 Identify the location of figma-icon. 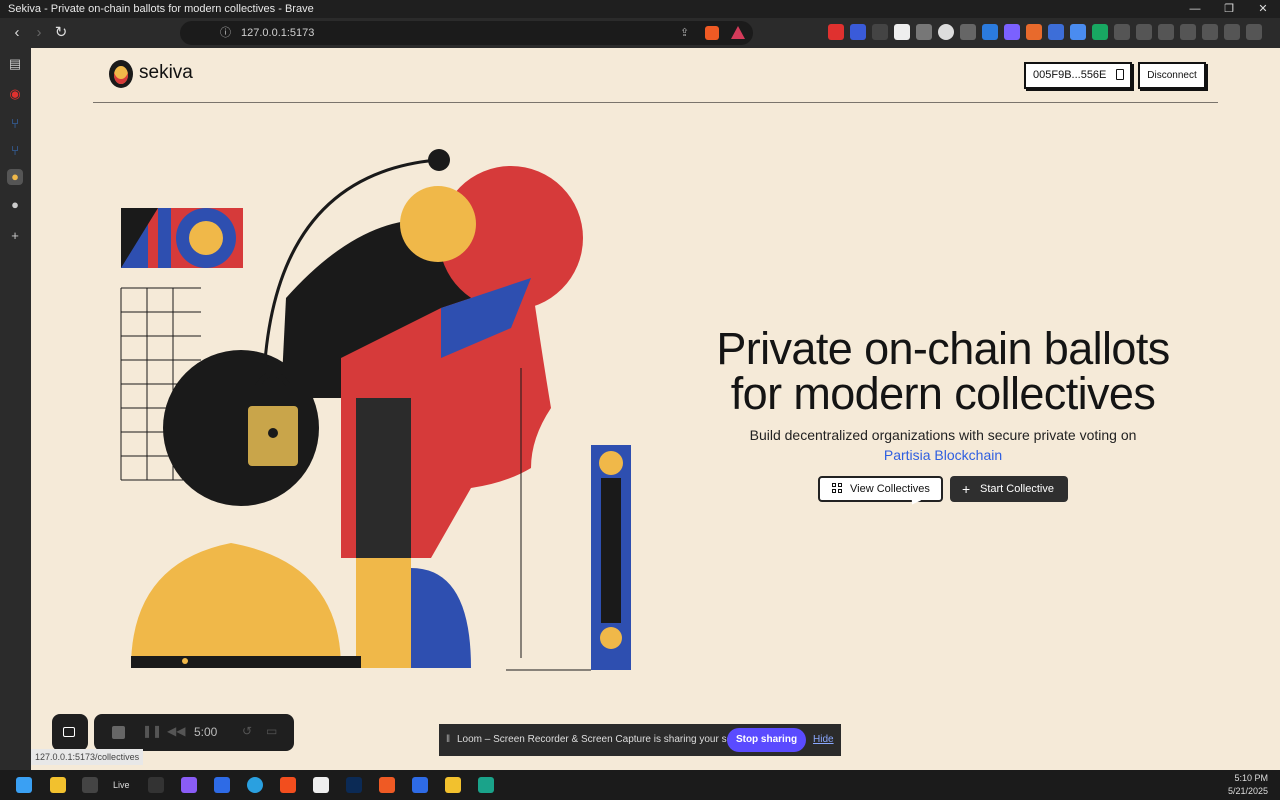
(288, 785).